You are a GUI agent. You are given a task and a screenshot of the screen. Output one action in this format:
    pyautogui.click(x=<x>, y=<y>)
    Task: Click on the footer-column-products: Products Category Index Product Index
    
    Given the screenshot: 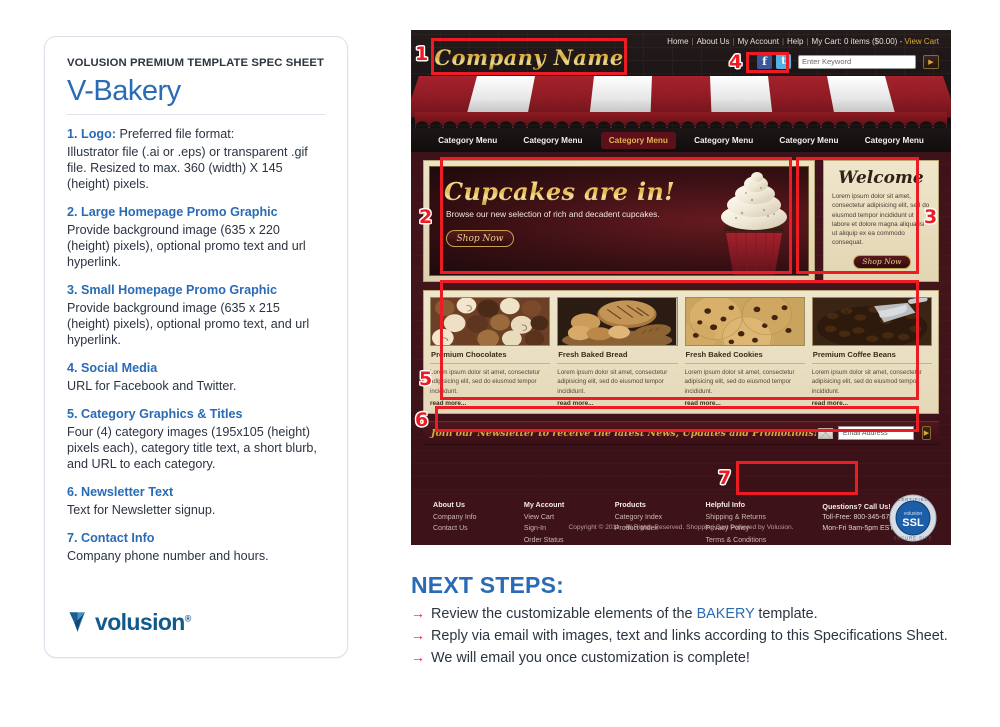 What is the action you would take?
    pyautogui.click(x=660, y=522)
    